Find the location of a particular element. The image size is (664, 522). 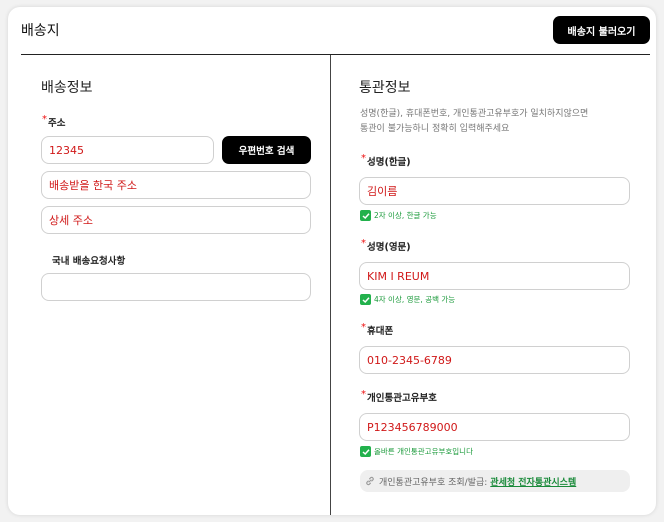

header-divider is located at coordinates (335, 54).